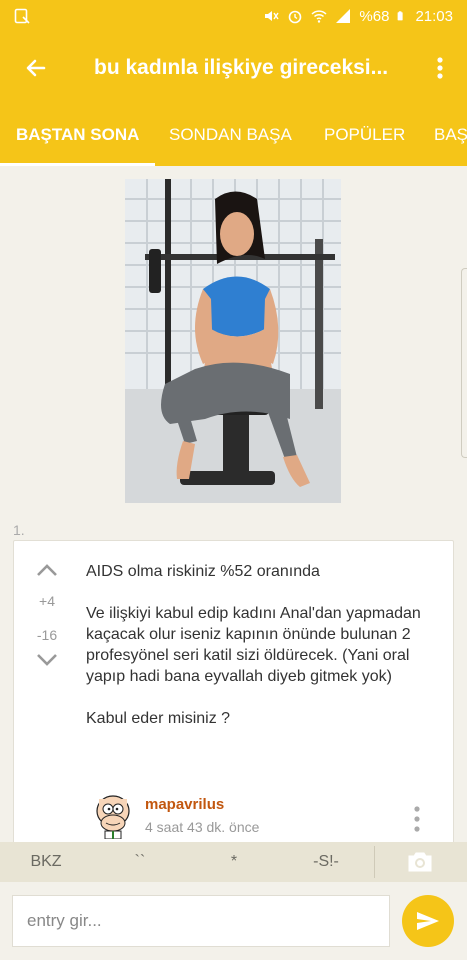 This screenshot has width=467, height=960. I want to click on battery-percent: %68, so click(374, 16).